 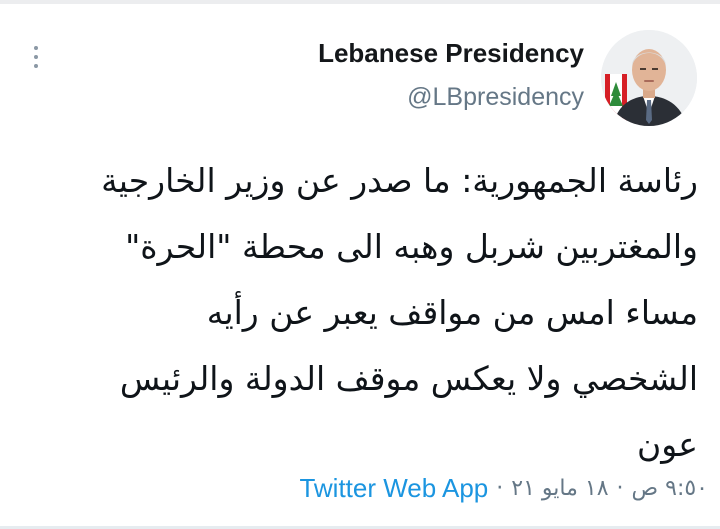 What do you see at coordinates (670, 488) in the screenshot?
I see `tweet-time: ٩:٥٠ ص` at bounding box center [670, 488].